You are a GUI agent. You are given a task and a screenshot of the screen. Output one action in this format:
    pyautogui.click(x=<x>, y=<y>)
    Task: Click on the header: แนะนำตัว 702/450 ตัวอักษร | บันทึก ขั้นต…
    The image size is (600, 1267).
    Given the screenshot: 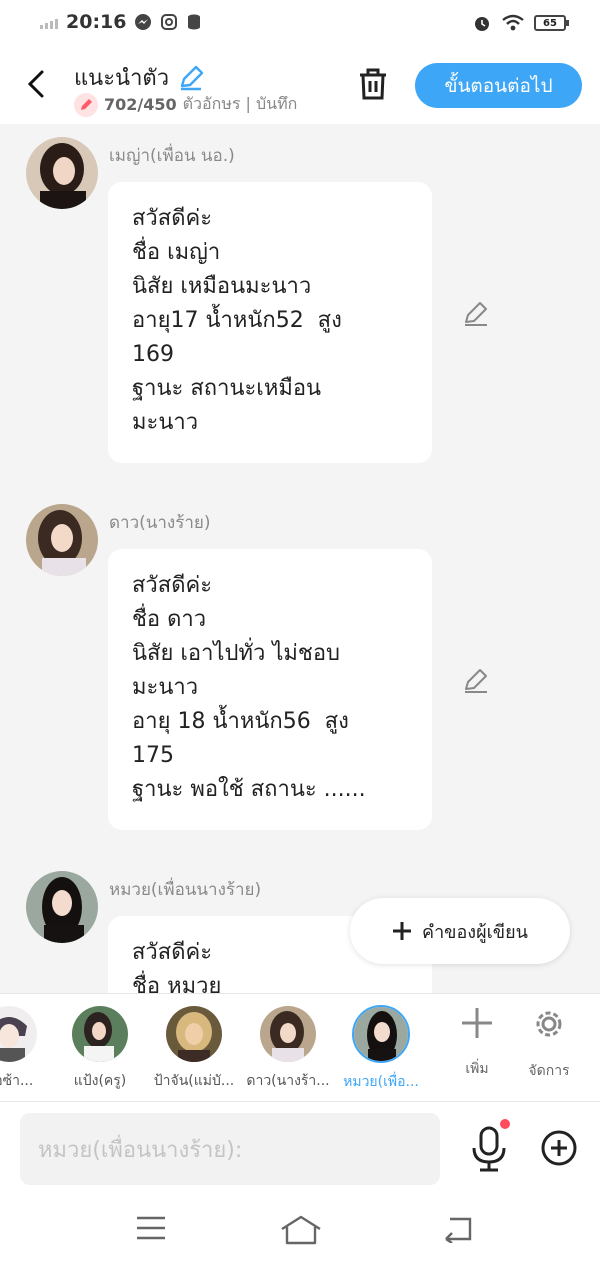 What is the action you would take?
    pyautogui.click(x=300, y=86)
    